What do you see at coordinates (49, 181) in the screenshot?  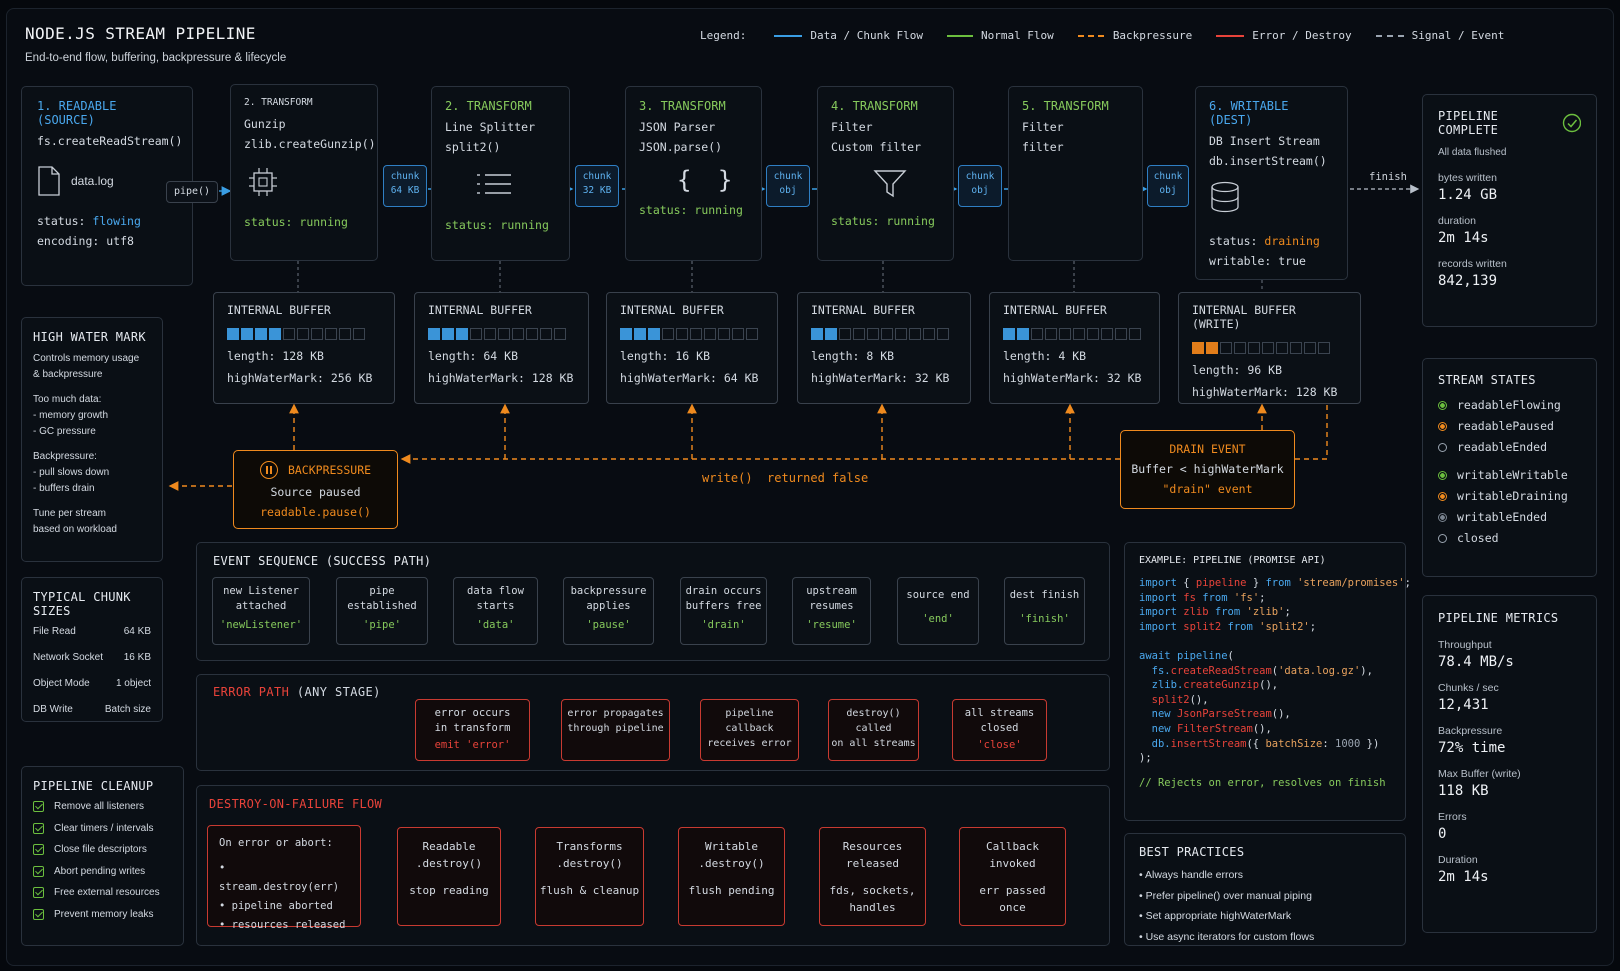 I see `file-icon` at bounding box center [49, 181].